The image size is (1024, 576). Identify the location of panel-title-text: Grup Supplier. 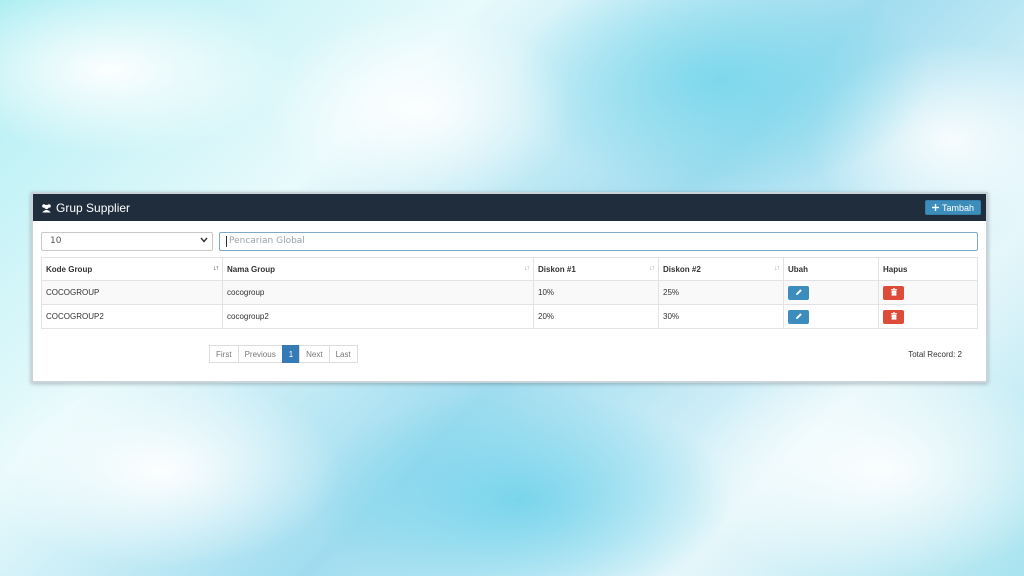
(93, 207).